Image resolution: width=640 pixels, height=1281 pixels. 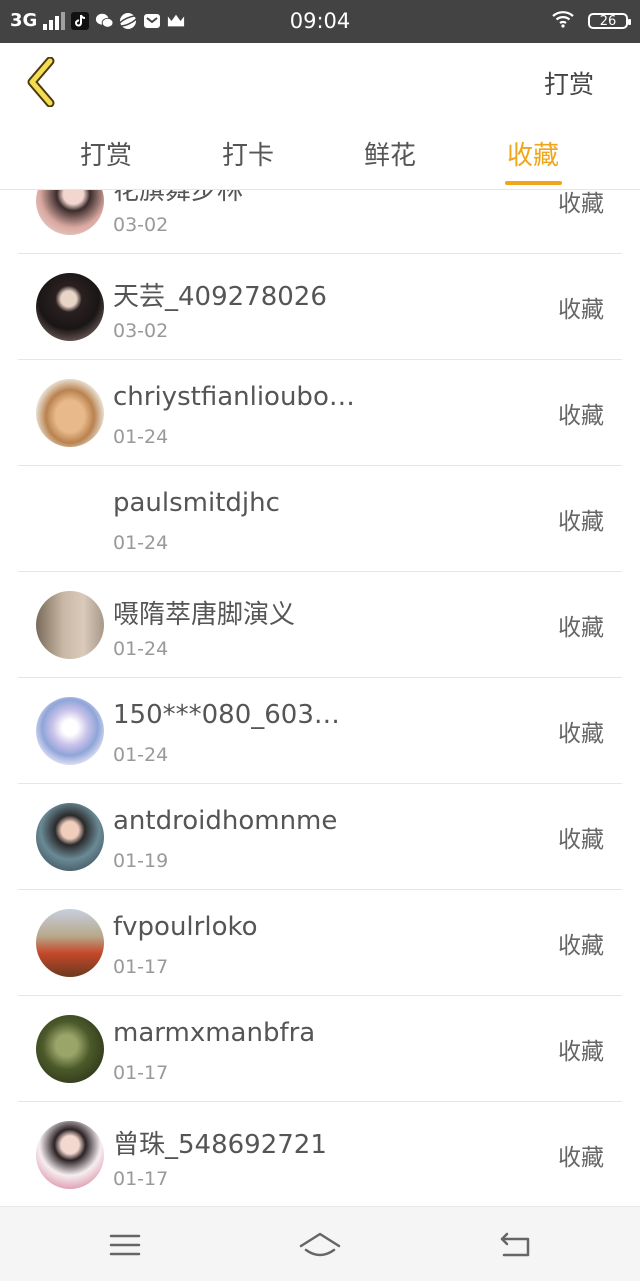 I want to click on user-name: paulsmitdjhc, so click(x=196, y=503).